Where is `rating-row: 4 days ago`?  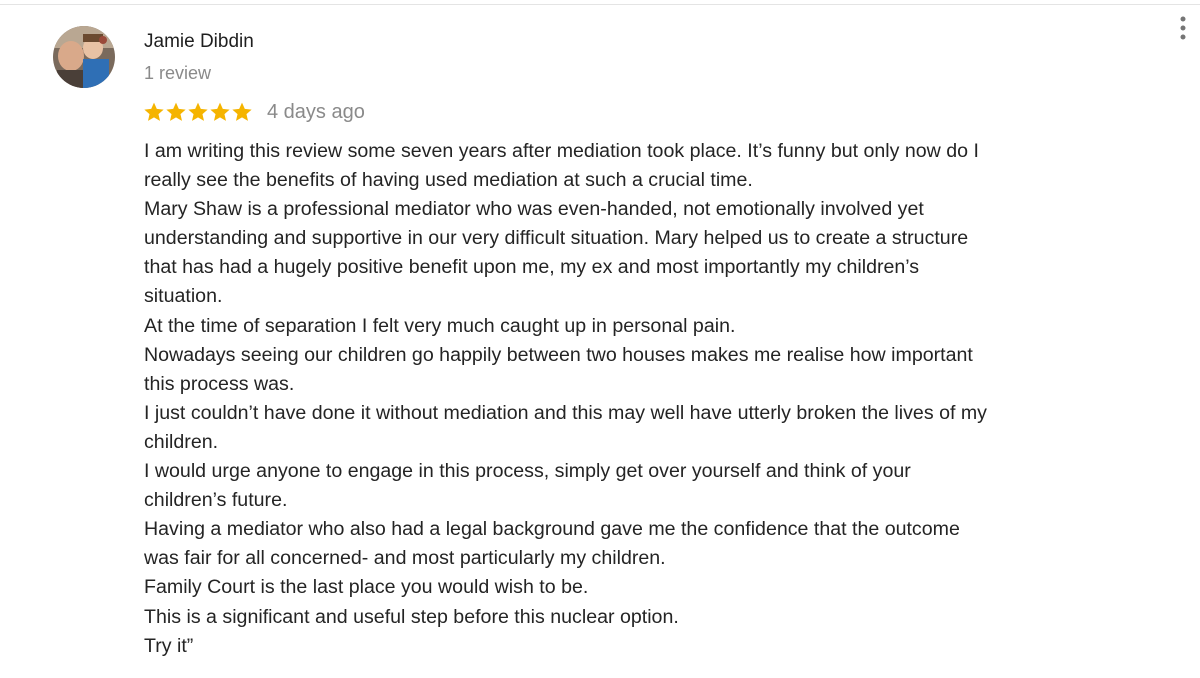 rating-row: 4 days ago is located at coordinates (254, 112).